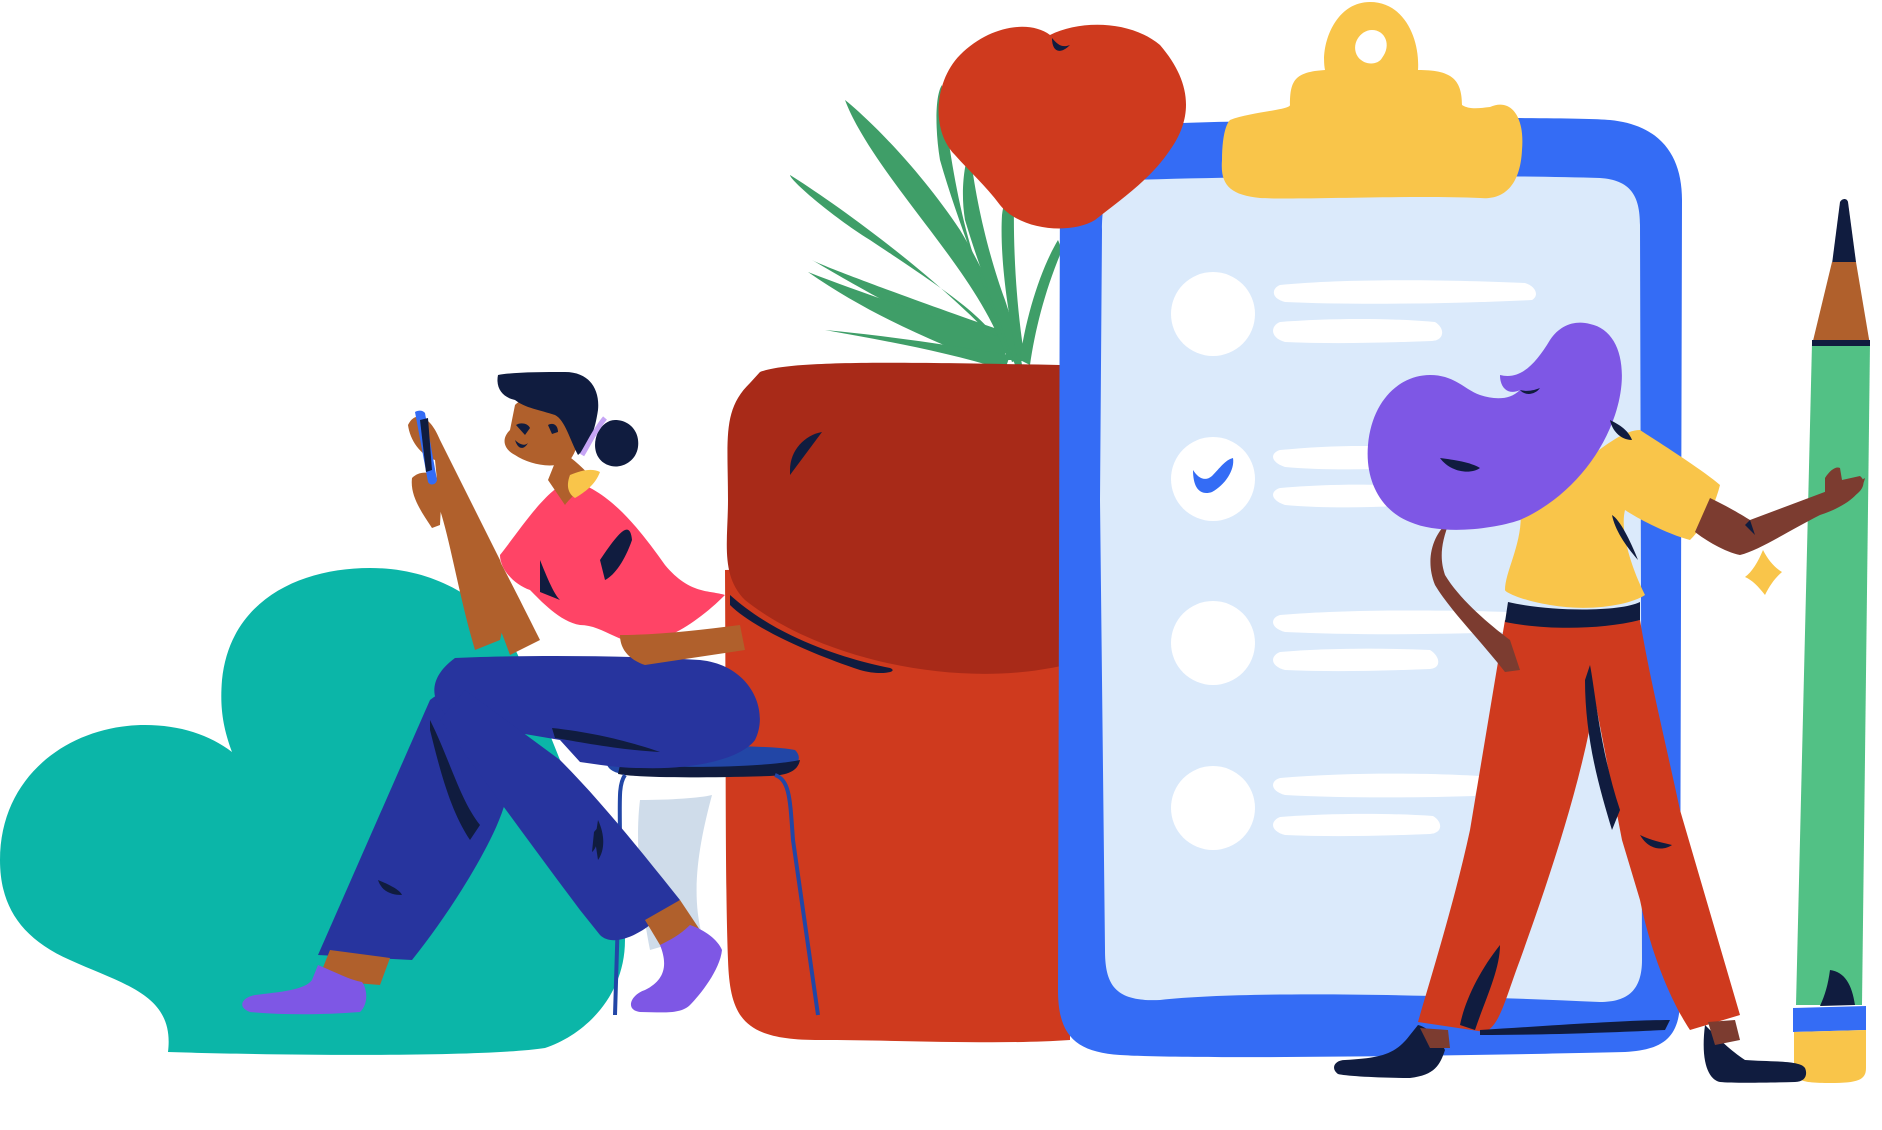  Describe the element at coordinates (1833, 674) in the screenshot. I see `pencil-body` at that location.